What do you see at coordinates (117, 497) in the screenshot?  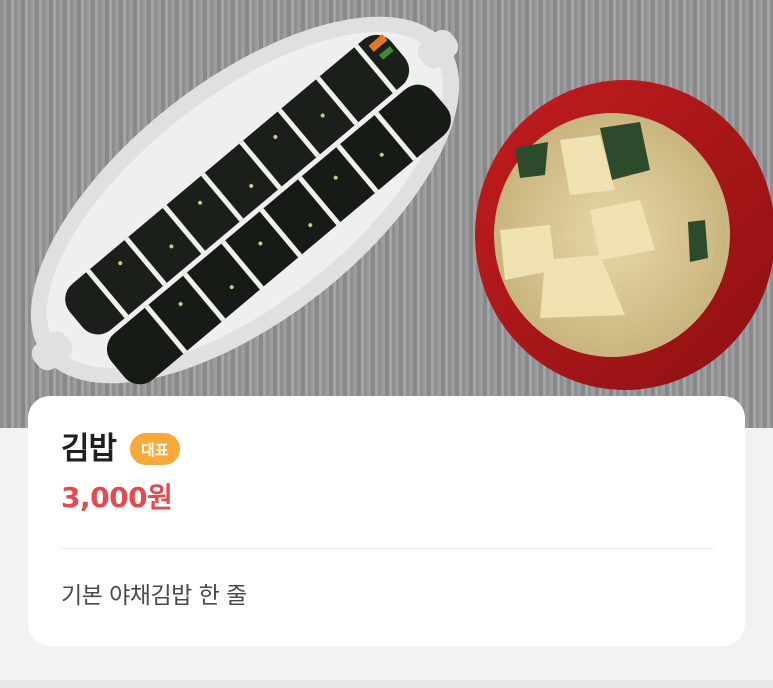 I see `menu-item-price: 3,000원` at bounding box center [117, 497].